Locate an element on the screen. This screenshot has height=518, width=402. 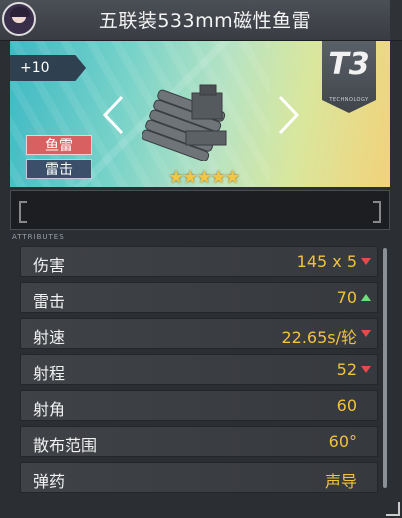
stat-value: 60 is located at coordinates (346, 405).